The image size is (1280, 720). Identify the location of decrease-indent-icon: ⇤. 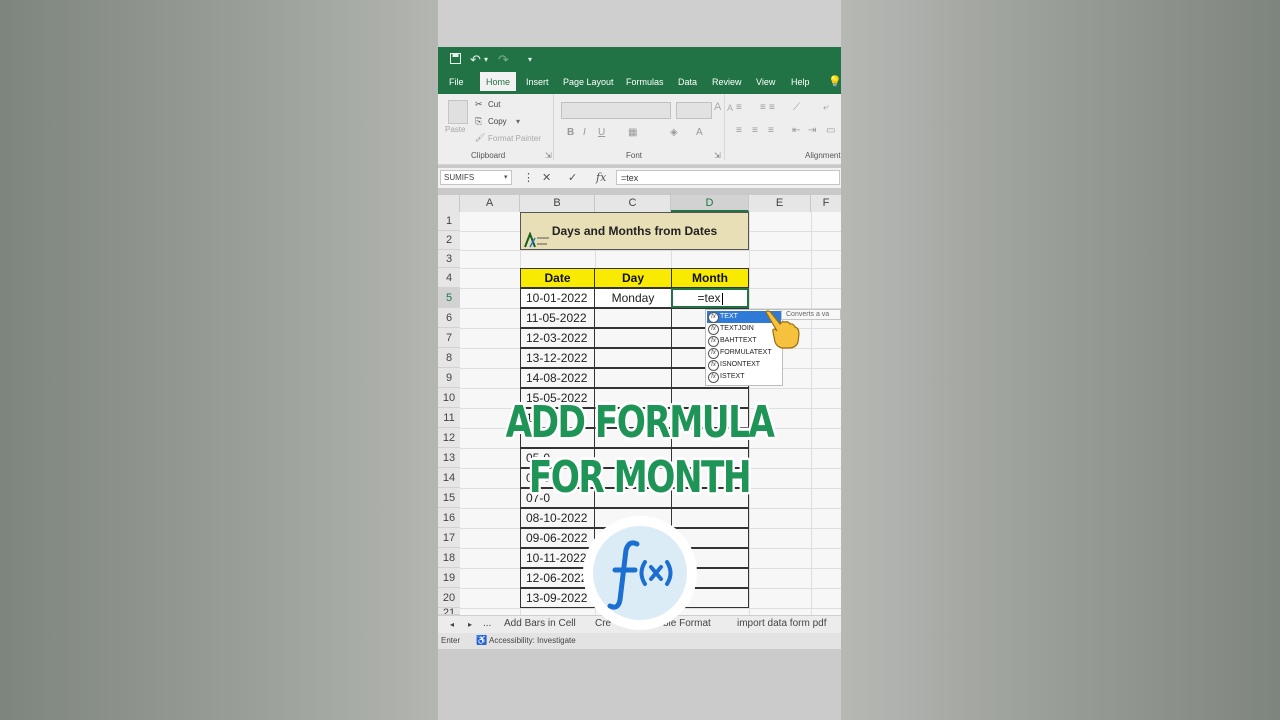
(796, 130).